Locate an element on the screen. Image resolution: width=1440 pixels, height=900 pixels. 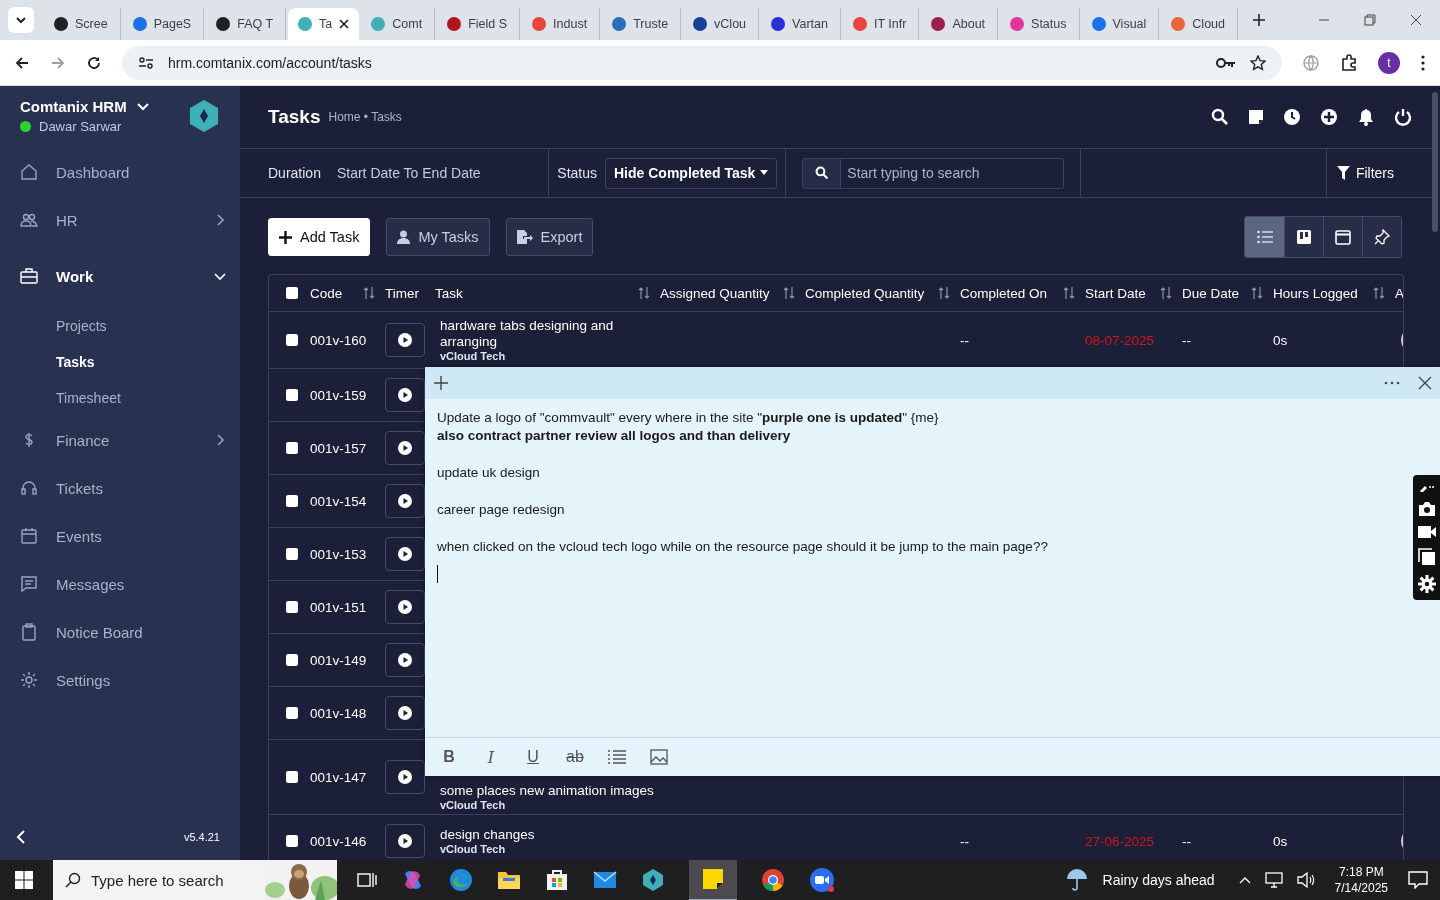
plus-circle-icon is located at coordinates (1329, 117).